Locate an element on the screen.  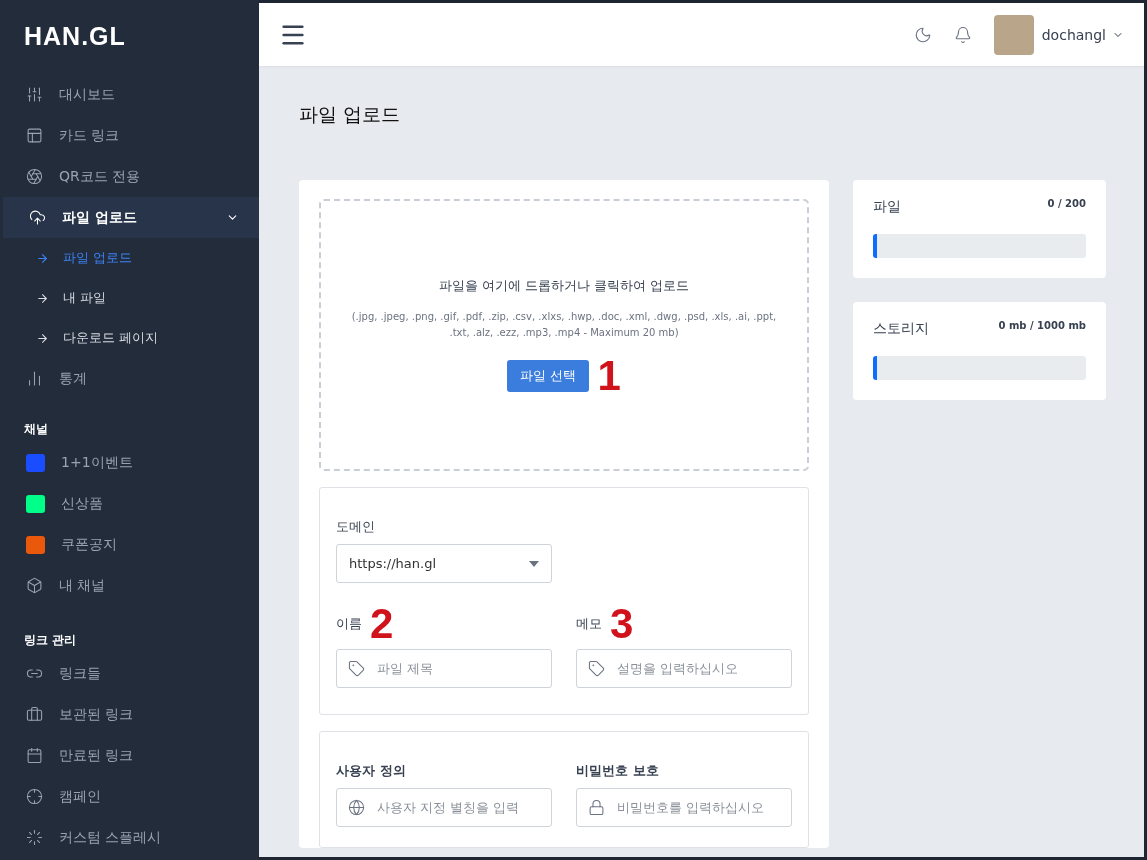
calendar-icon is located at coordinates (34, 755).